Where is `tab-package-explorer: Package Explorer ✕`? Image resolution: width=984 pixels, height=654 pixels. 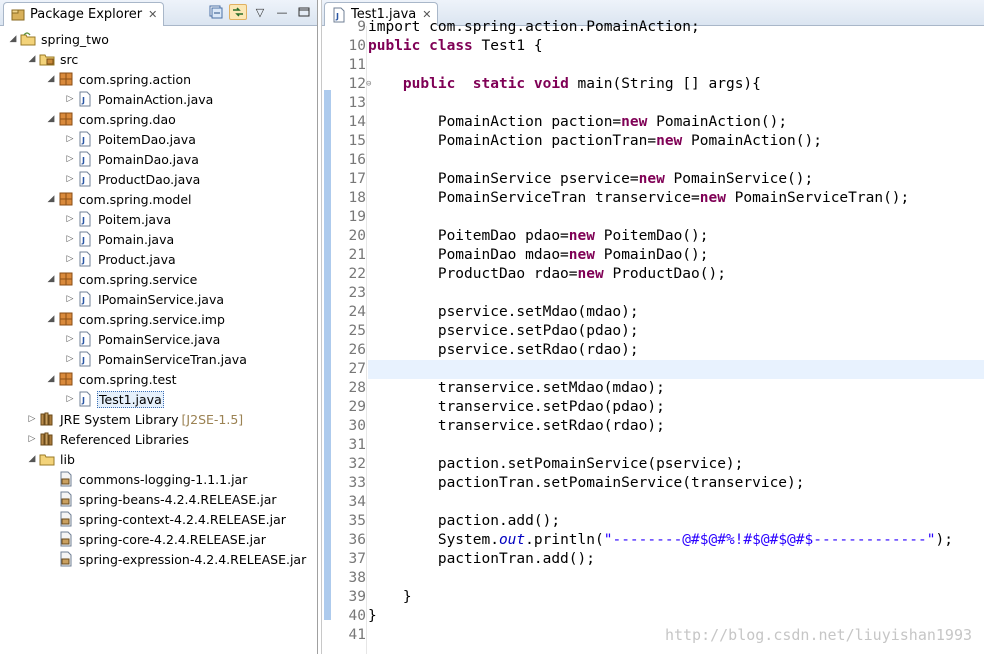 tab-package-explorer: Package Explorer ✕ is located at coordinates (84, 14).